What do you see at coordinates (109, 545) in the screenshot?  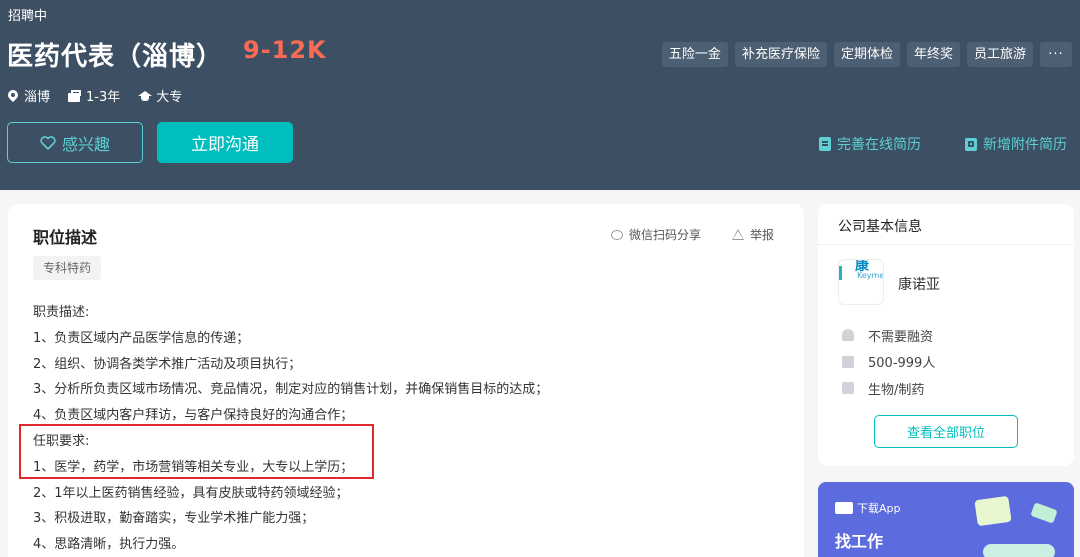 I see `description-line: 4、思路清晰，执行力强。` at bounding box center [109, 545].